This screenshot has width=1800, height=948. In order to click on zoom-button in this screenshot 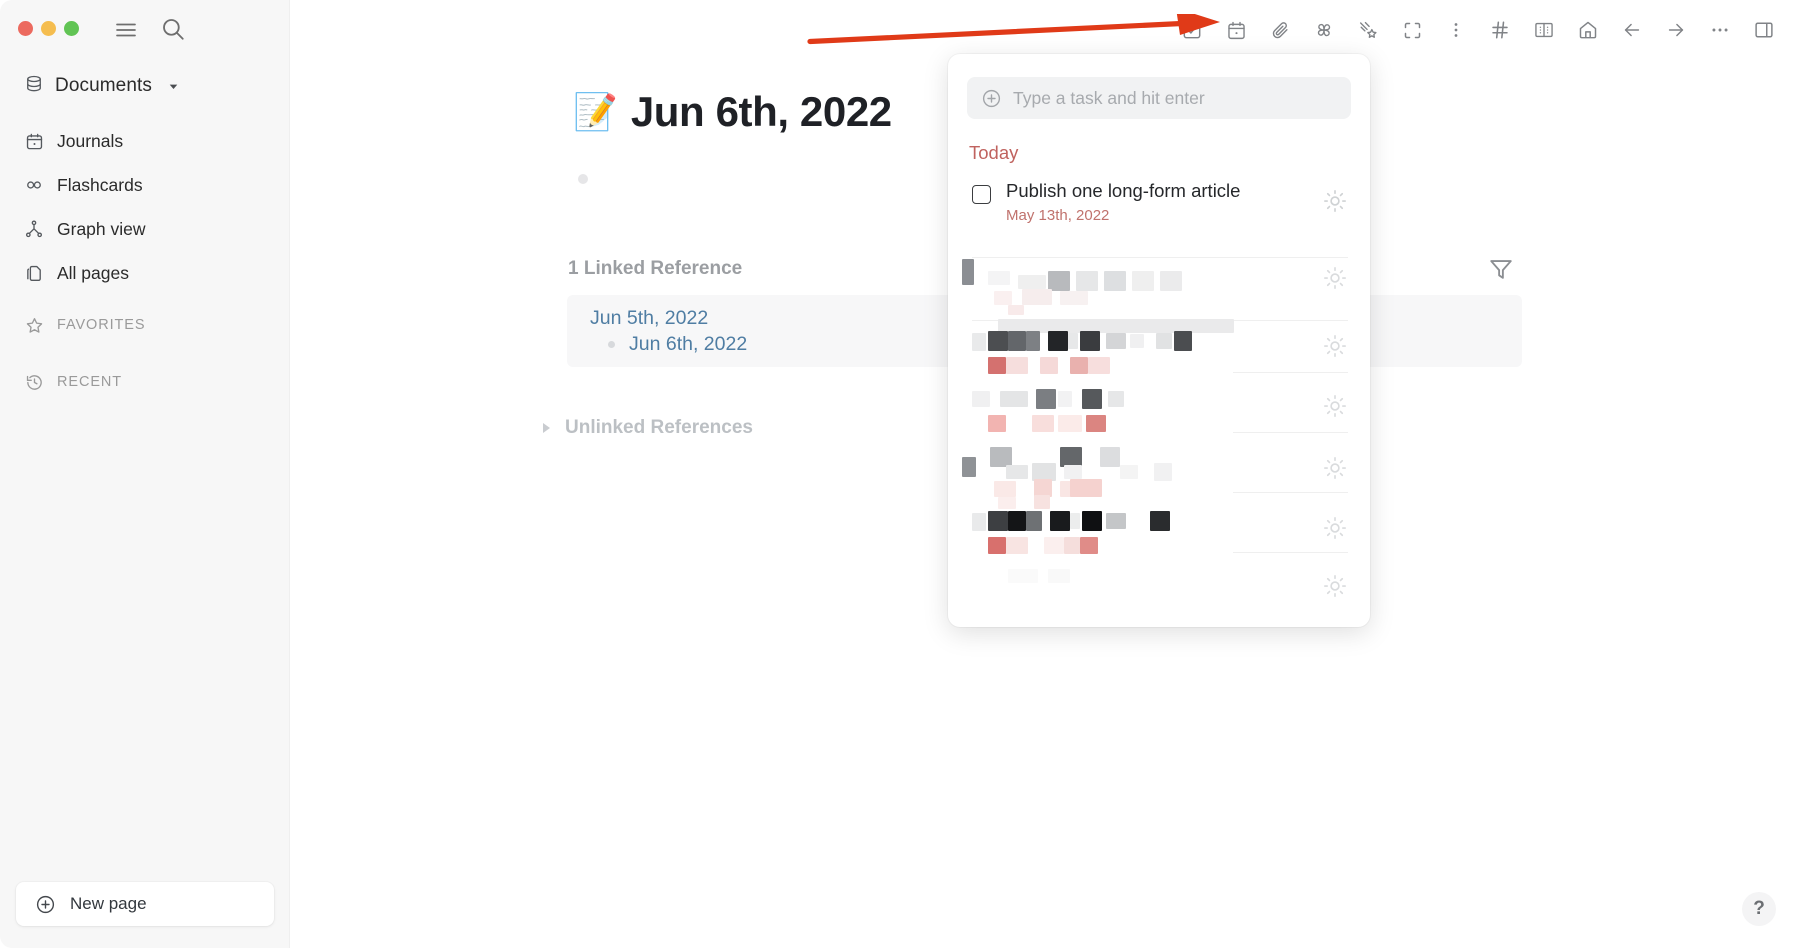, I will do `click(71, 28)`.